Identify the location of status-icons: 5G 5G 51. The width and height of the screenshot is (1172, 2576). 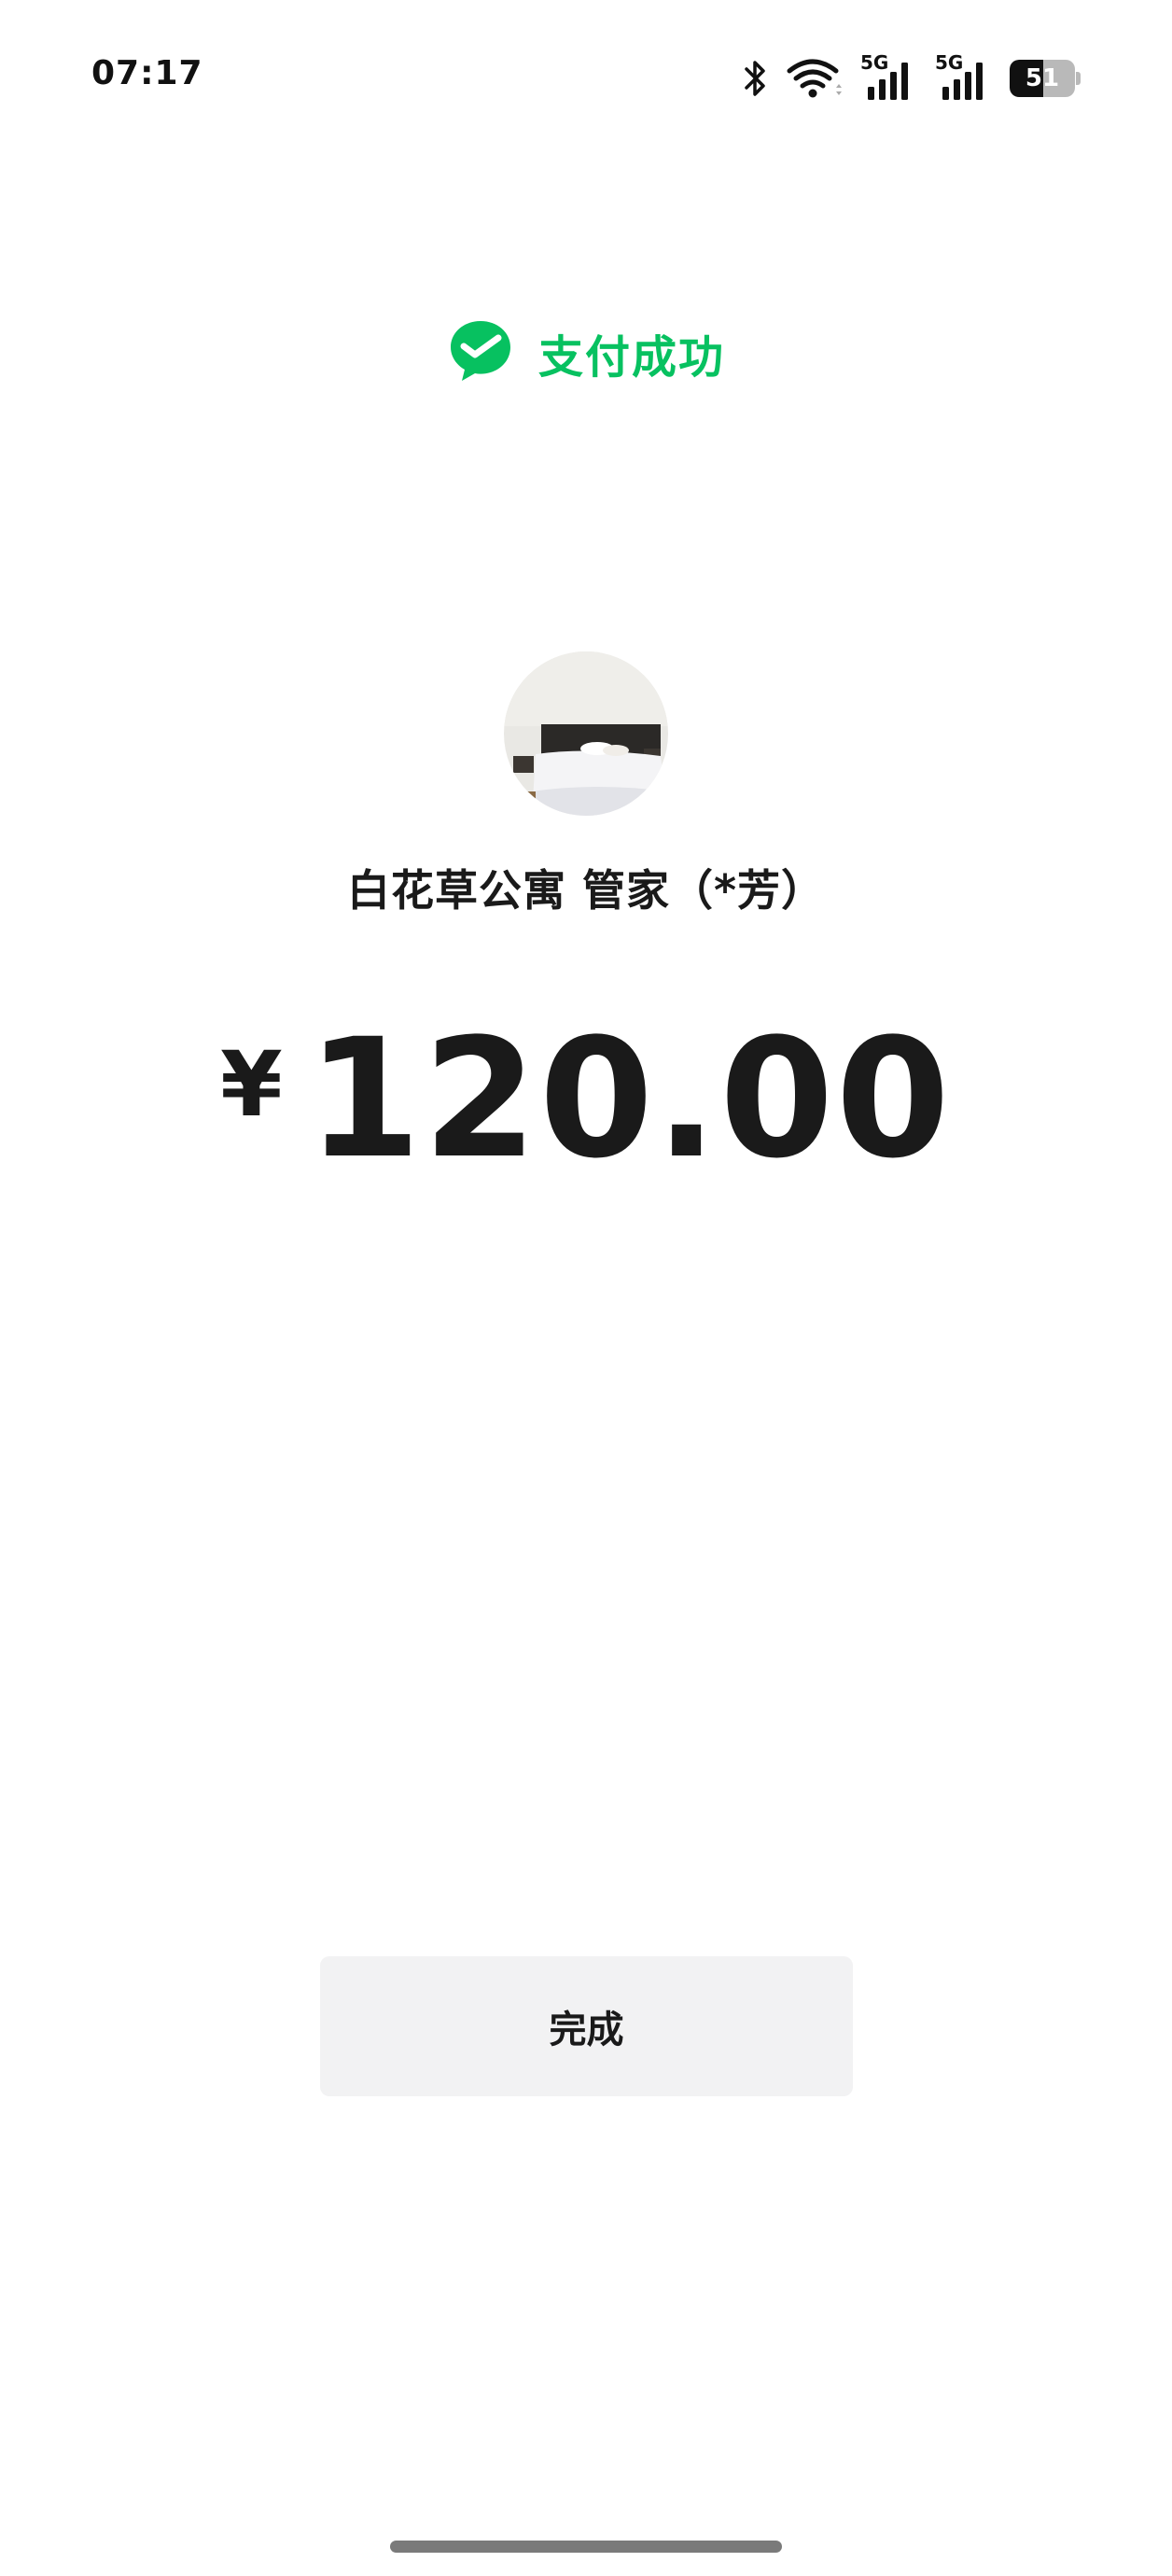
(911, 77).